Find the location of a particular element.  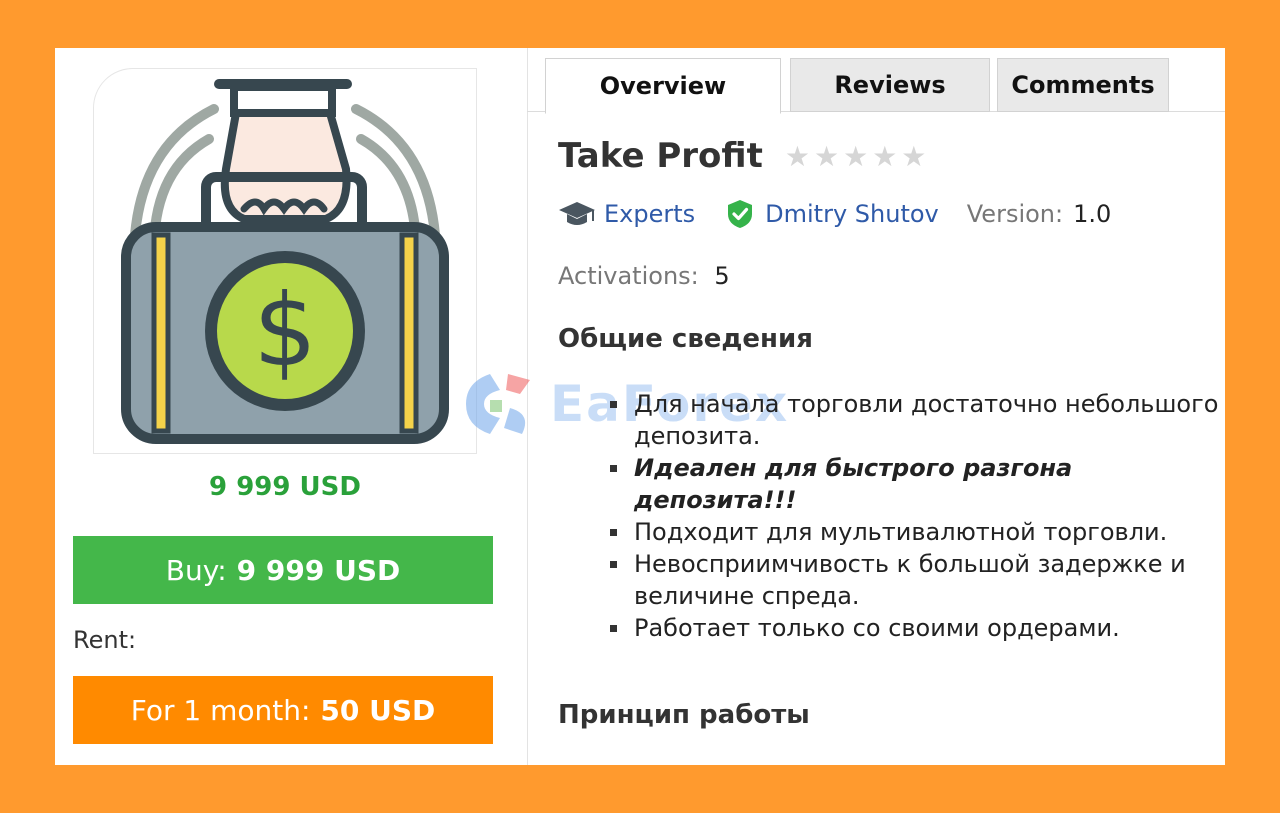

activations-label: Activations: is located at coordinates (628, 276).